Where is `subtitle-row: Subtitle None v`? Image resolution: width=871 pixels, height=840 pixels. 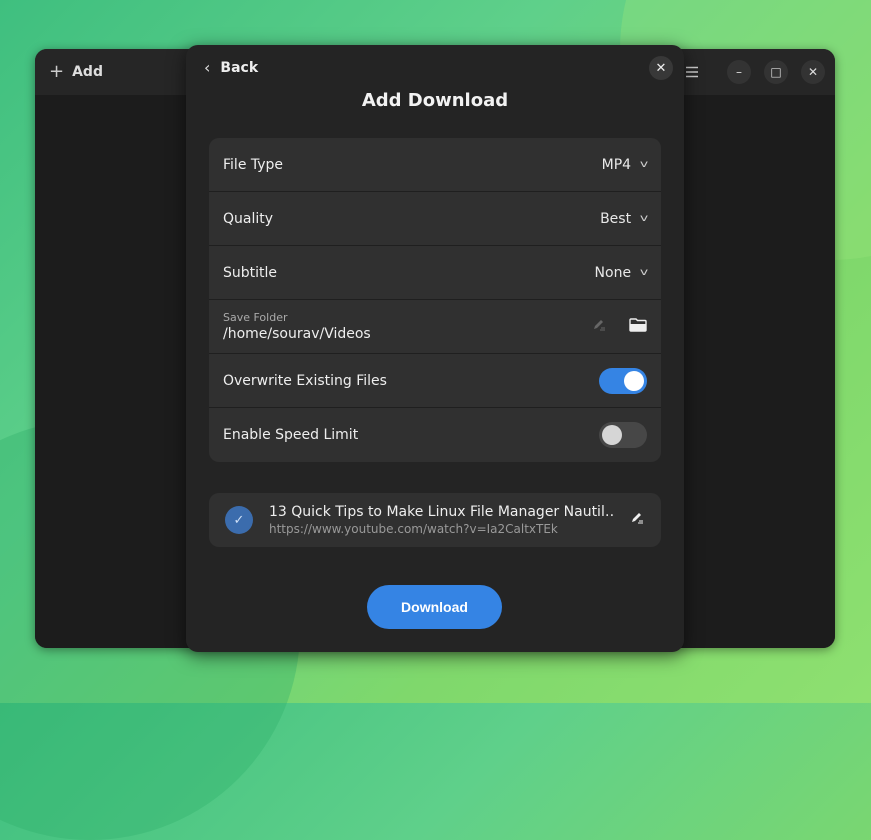
subtitle-row: Subtitle None v is located at coordinates (435, 273).